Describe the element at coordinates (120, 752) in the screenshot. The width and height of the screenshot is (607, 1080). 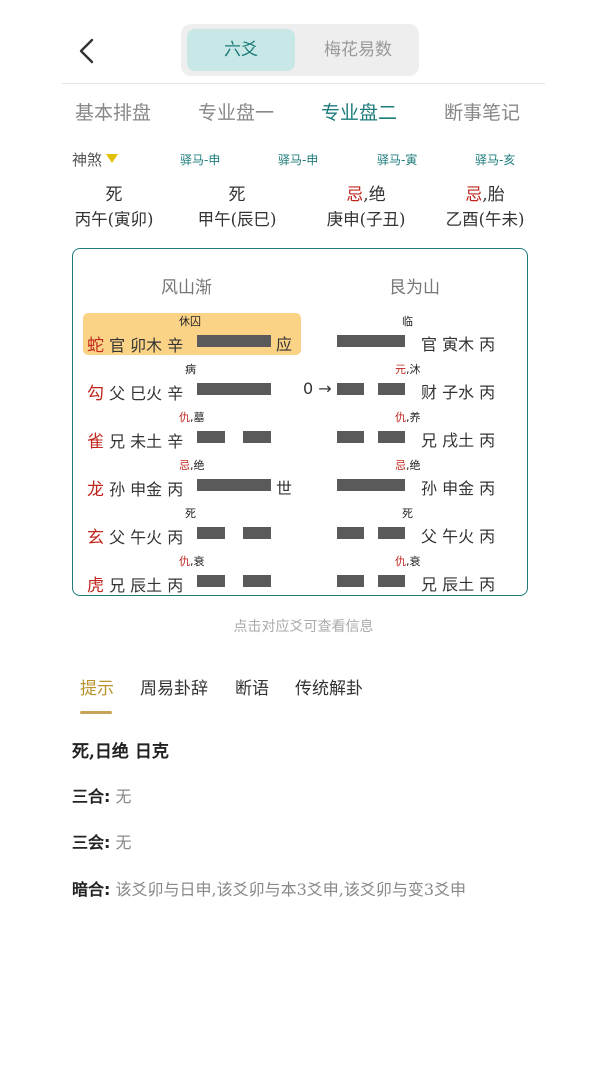
I see `line-summary: 死,日绝 日克` at that location.